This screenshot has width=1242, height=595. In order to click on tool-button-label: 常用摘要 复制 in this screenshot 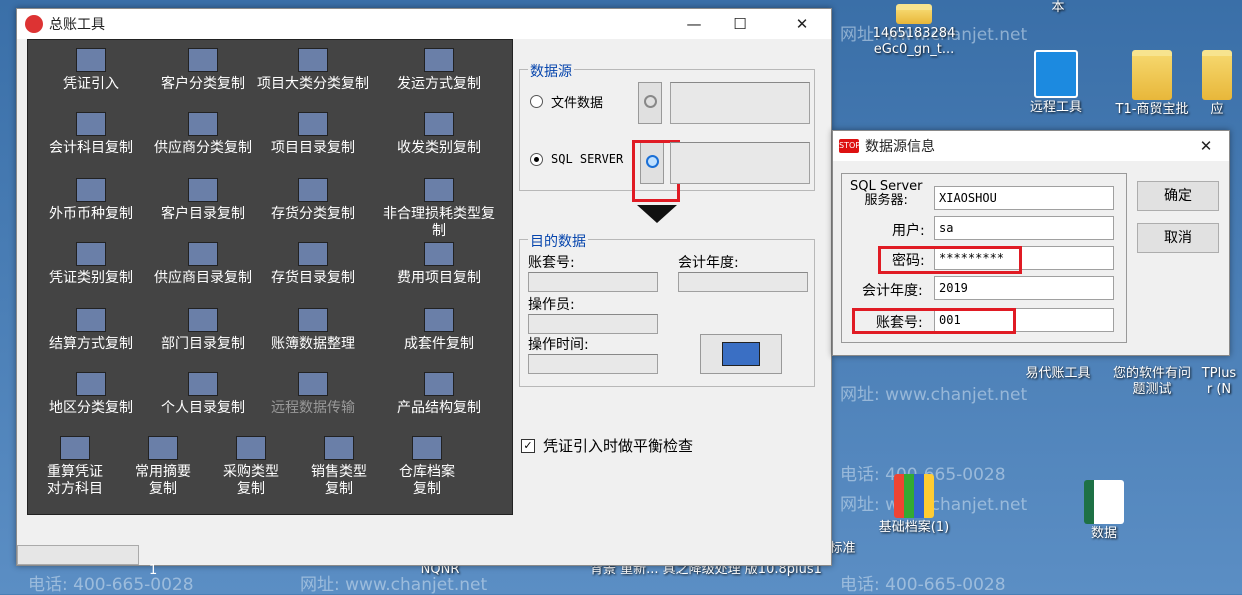, I will do `click(163, 480)`.